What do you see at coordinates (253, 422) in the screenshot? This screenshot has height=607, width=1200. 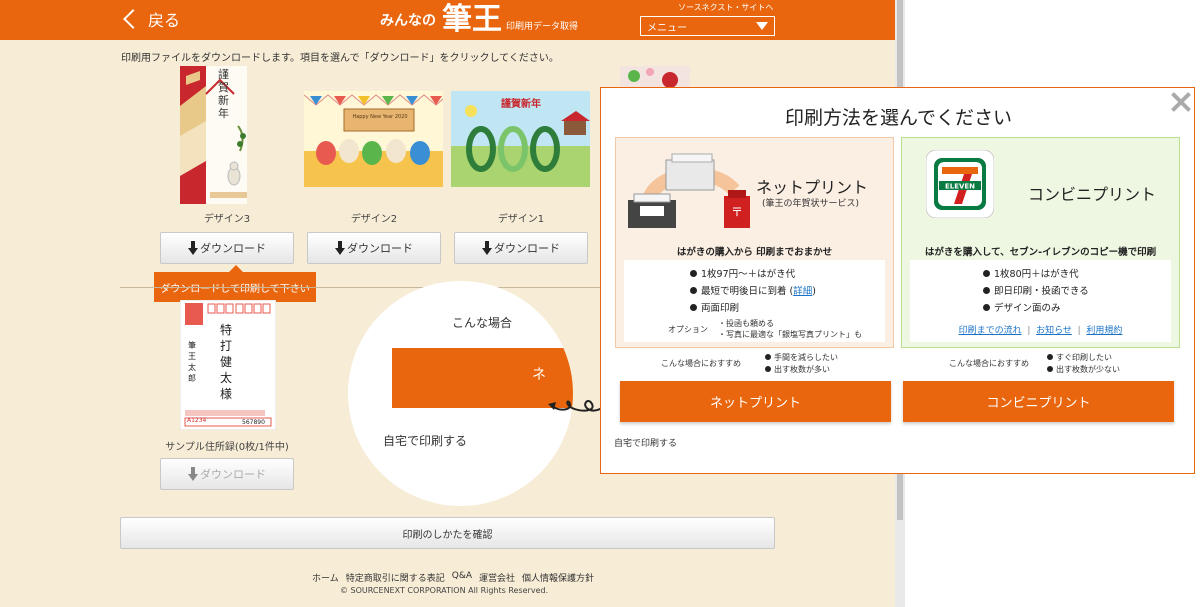 I see `address-postal-code: 567890` at bounding box center [253, 422].